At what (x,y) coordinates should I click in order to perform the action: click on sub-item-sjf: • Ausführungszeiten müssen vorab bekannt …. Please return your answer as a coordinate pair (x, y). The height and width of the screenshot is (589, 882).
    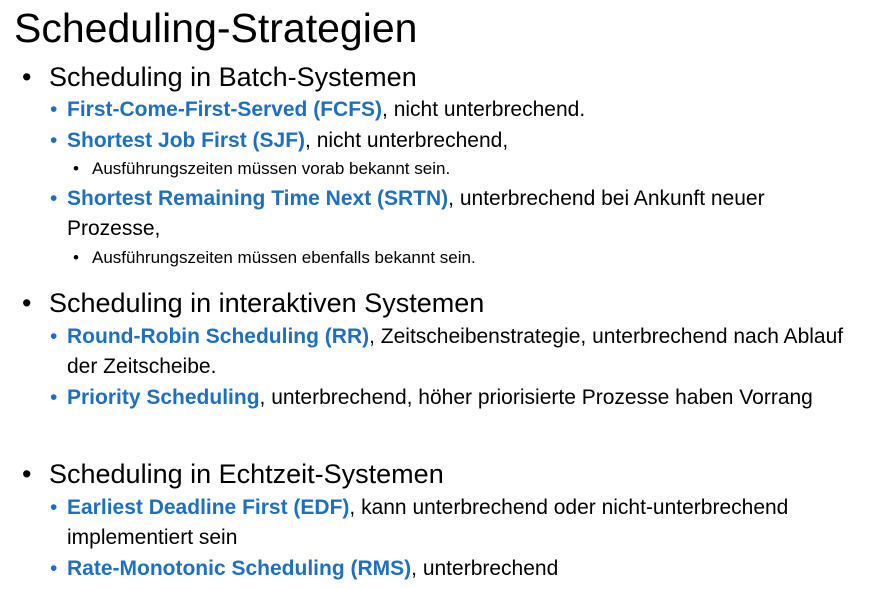
    Looking at the image, I should click on (261, 169).